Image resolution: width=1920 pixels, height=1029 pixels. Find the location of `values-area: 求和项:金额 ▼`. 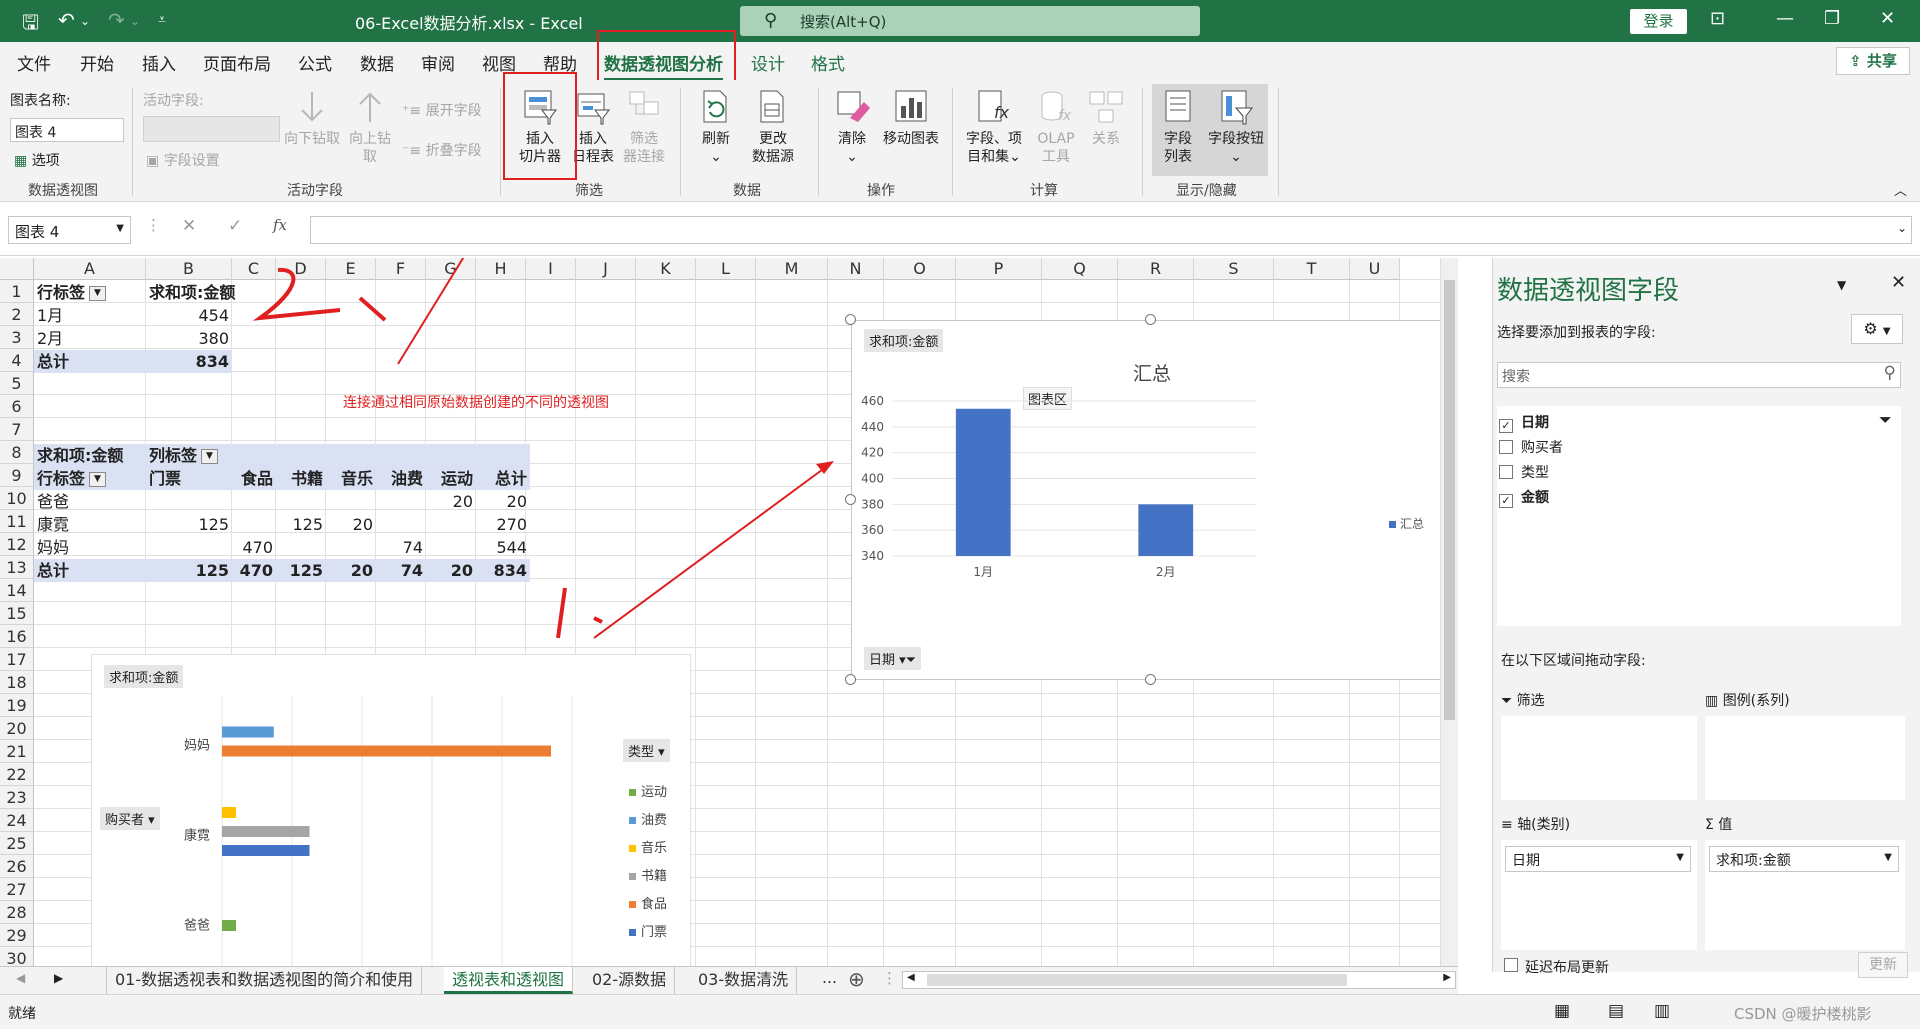

values-area: 求和项:金额 ▼ is located at coordinates (1805, 895).